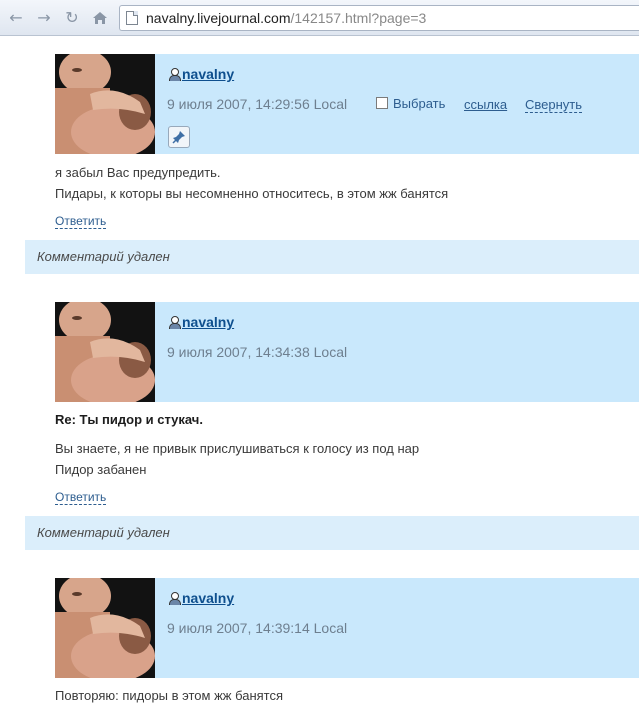  I want to click on forward-icon: →, so click(44, 18).